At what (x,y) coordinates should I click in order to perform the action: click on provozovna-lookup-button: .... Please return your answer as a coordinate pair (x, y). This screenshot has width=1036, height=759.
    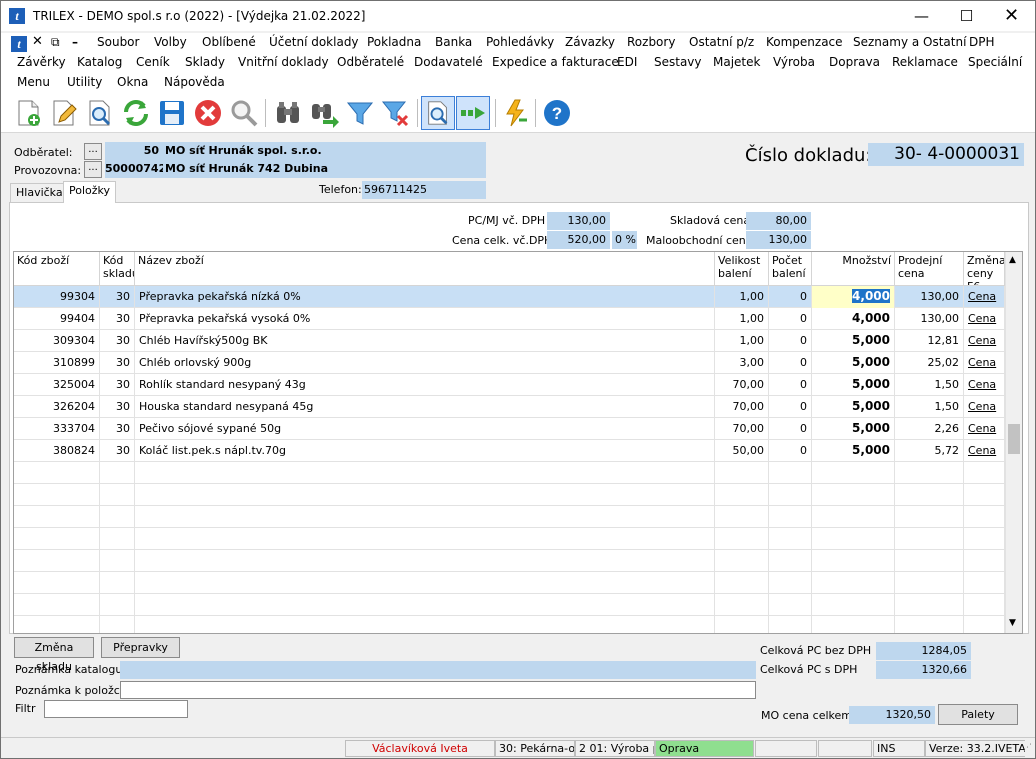
    Looking at the image, I should click on (93, 169).